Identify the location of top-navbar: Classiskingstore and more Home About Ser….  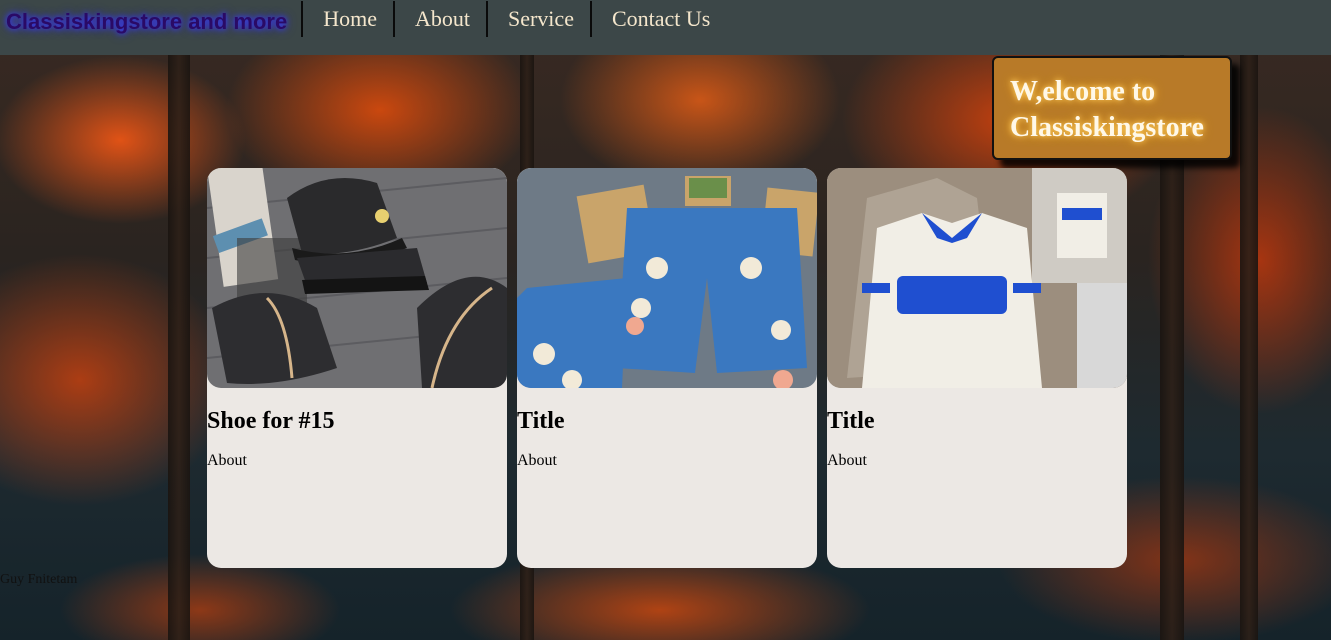
(665, 27).